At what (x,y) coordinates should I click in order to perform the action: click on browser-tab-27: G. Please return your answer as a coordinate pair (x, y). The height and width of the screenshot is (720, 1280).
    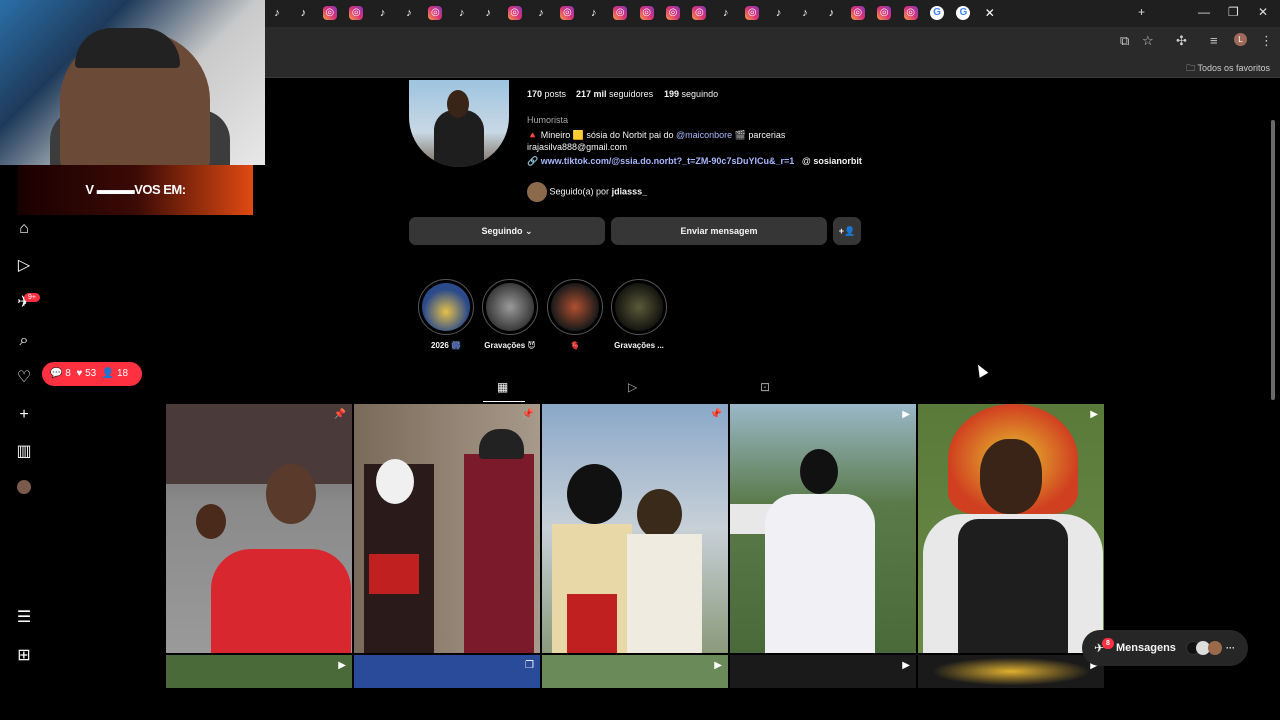
    Looking at the image, I should click on (963, 13).